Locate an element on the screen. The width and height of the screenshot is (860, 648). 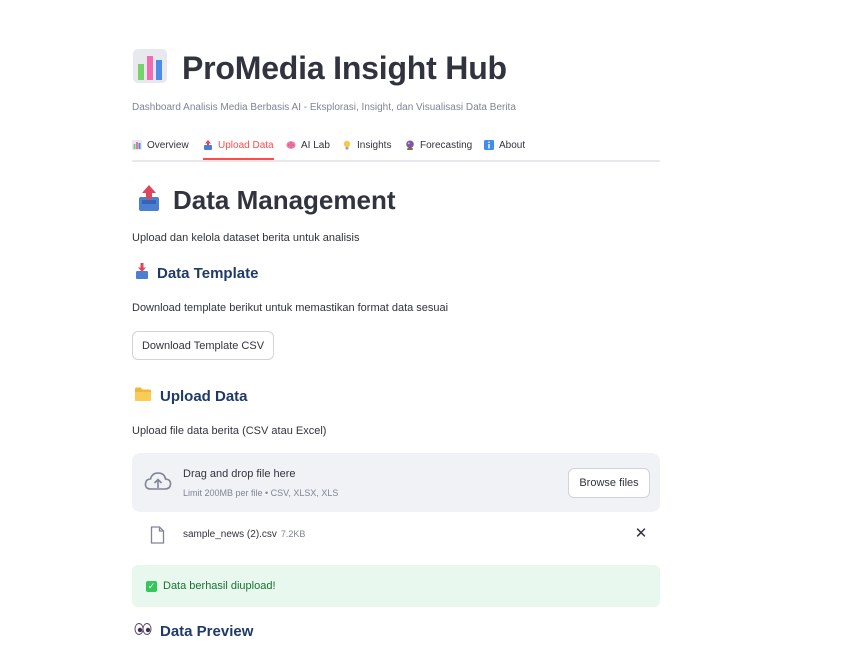
eyes-icon is located at coordinates (143, 631).